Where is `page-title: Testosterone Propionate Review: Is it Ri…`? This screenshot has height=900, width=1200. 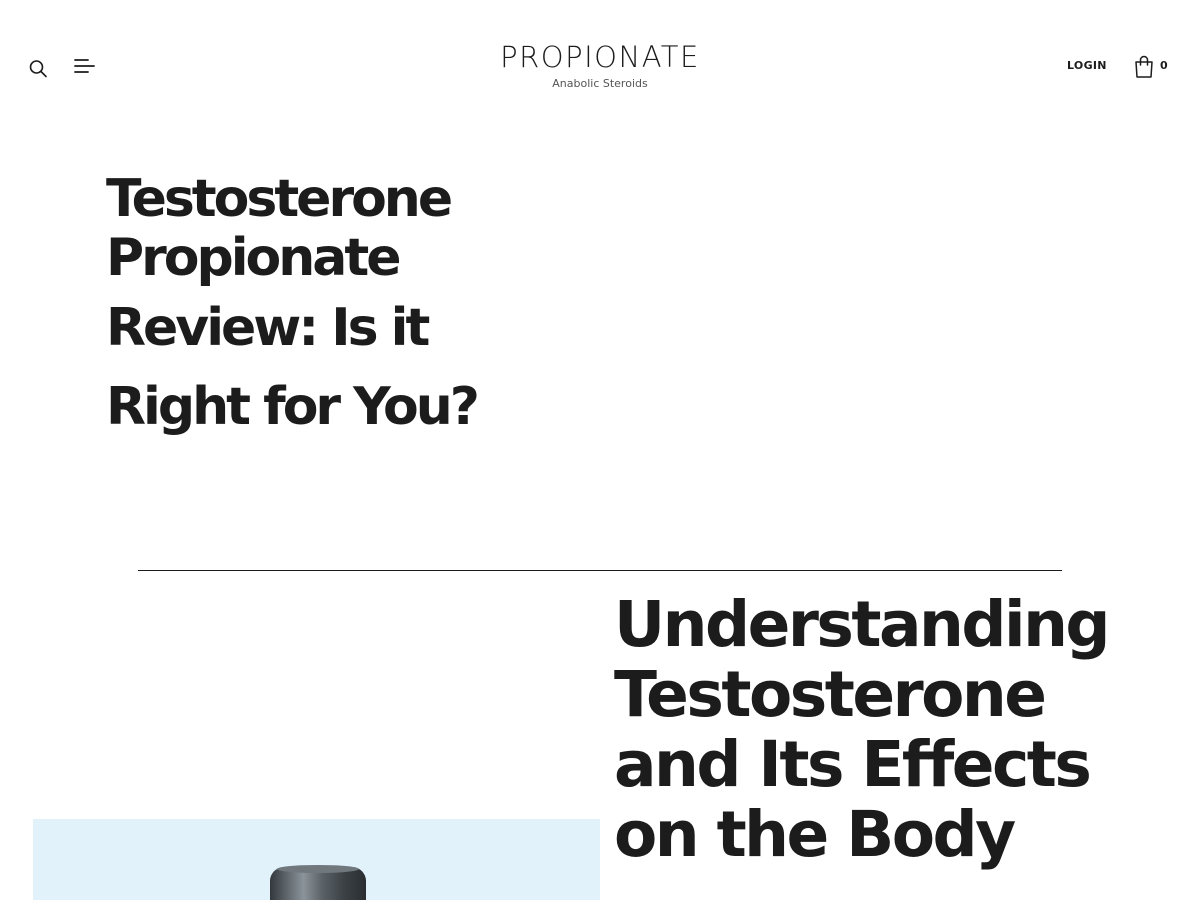
page-title: Testosterone Propionate Review: Is it Ri… is located at coordinates (341, 308).